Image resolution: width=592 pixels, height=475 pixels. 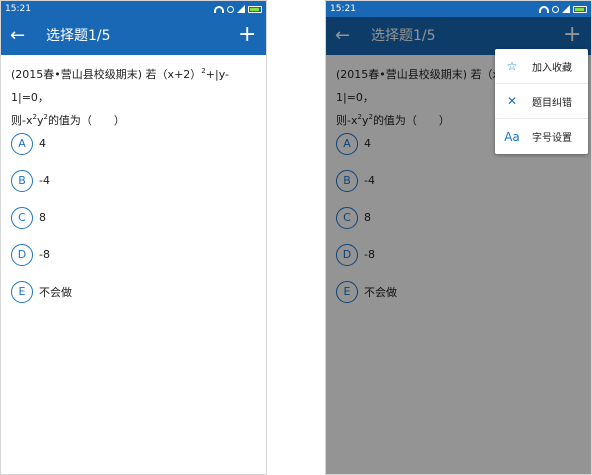 I want to click on font-size-icon: Aa, so click(x=512, y=136).